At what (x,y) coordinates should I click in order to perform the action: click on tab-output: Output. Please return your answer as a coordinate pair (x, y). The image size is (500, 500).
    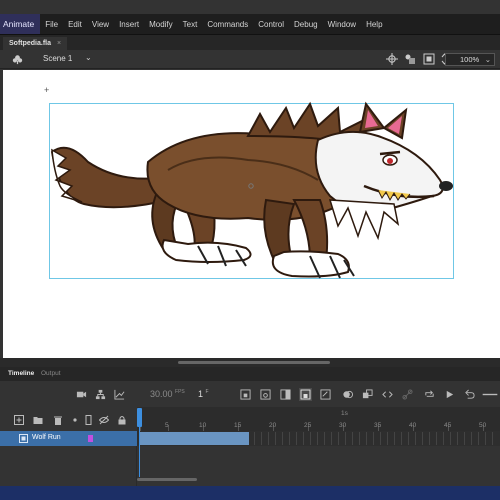
    Looking at the image, I should click on (51, 373).